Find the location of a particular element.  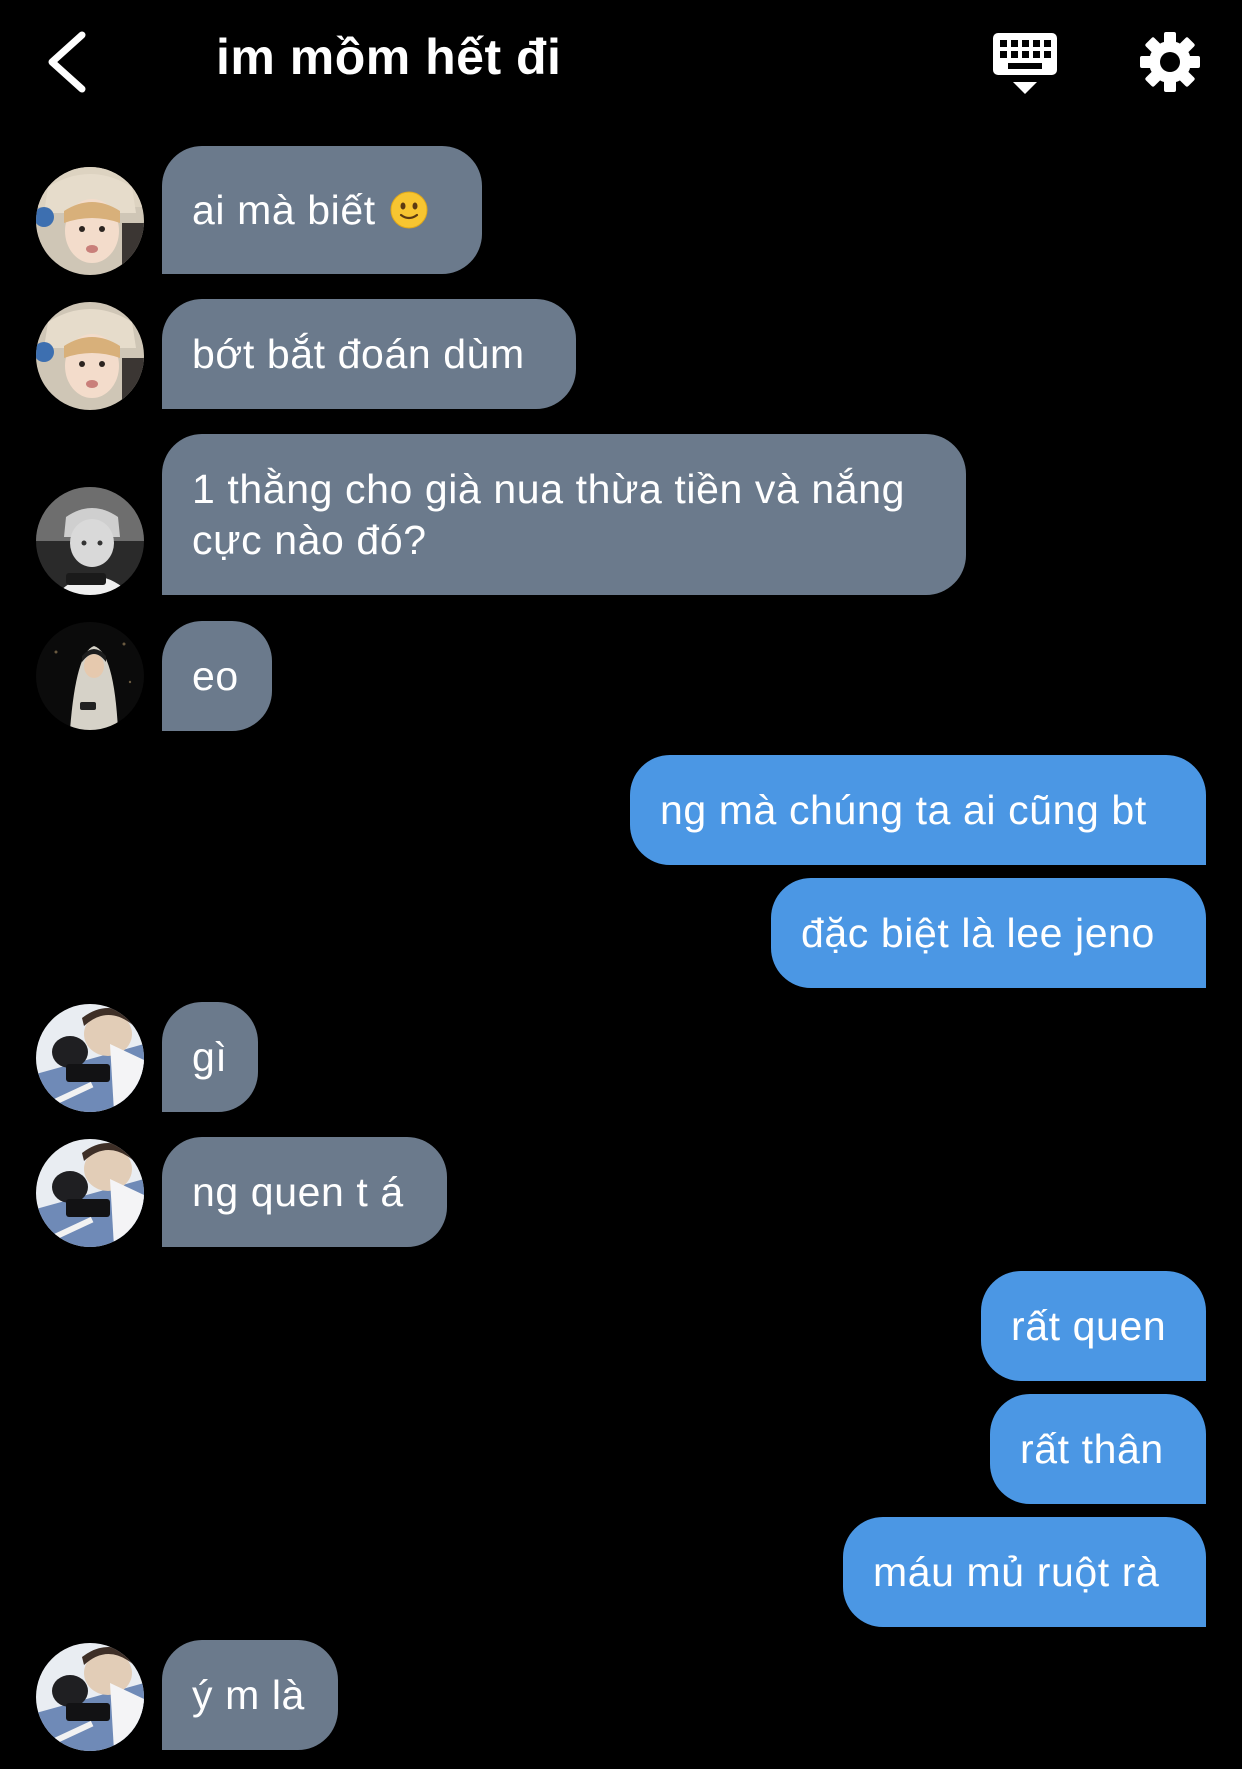

message-bubble-outgoing: rất quen is located at coordinates (1093, 1326).